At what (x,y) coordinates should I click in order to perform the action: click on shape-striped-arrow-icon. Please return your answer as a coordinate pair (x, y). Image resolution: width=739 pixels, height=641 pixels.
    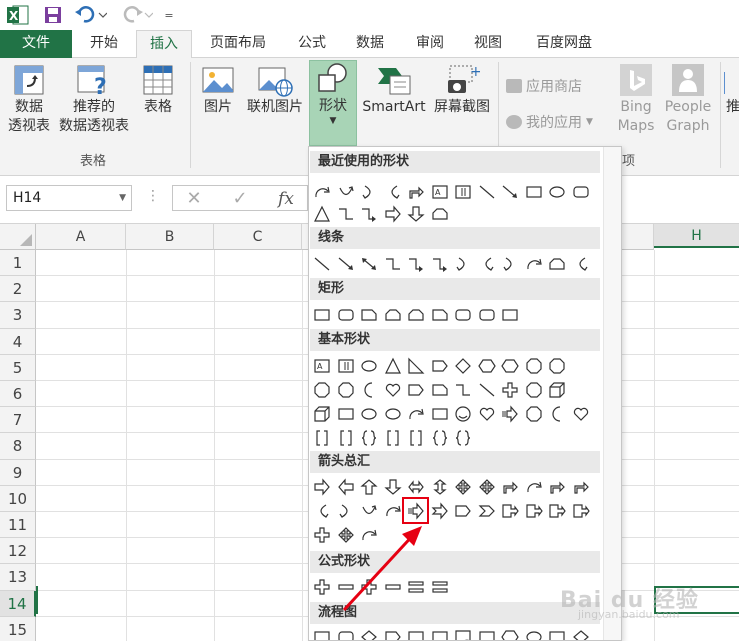
    Looking at the image, I should click on (510, 414).